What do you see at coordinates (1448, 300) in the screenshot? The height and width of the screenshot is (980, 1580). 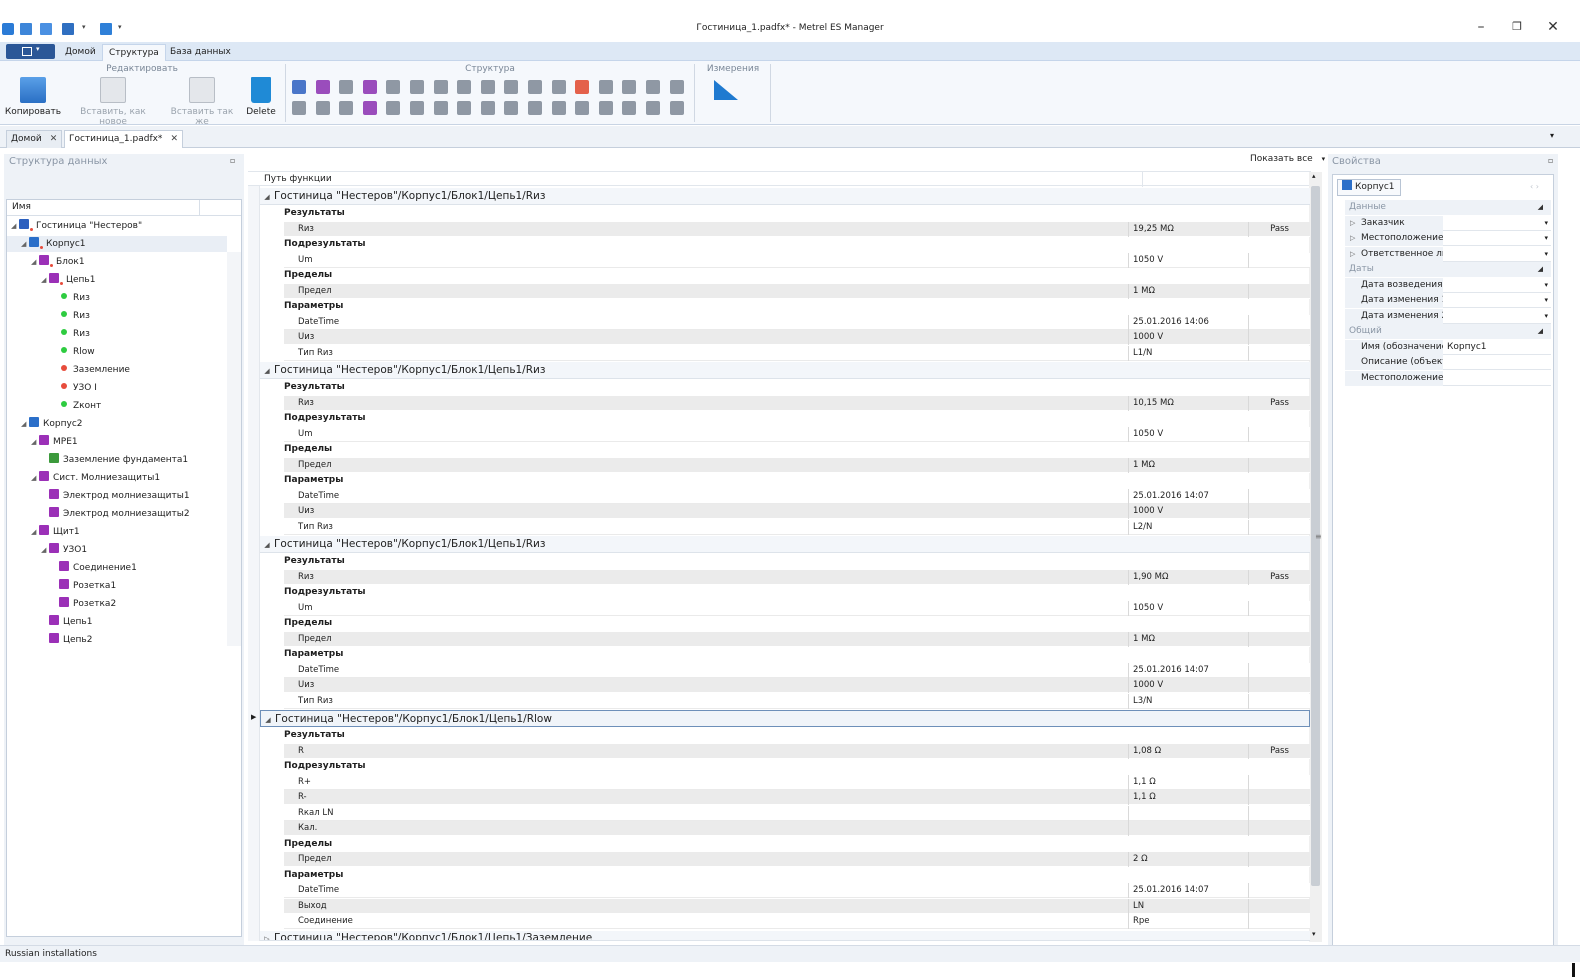 I see `property-row: Дата изменения 1 (▾` at bounding box center [1448, 300].